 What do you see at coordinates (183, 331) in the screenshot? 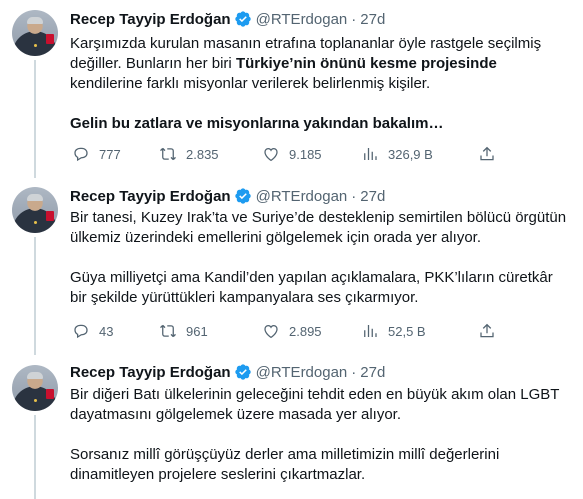
I see `retweet-button: 961` at bounding box center [183, 331].